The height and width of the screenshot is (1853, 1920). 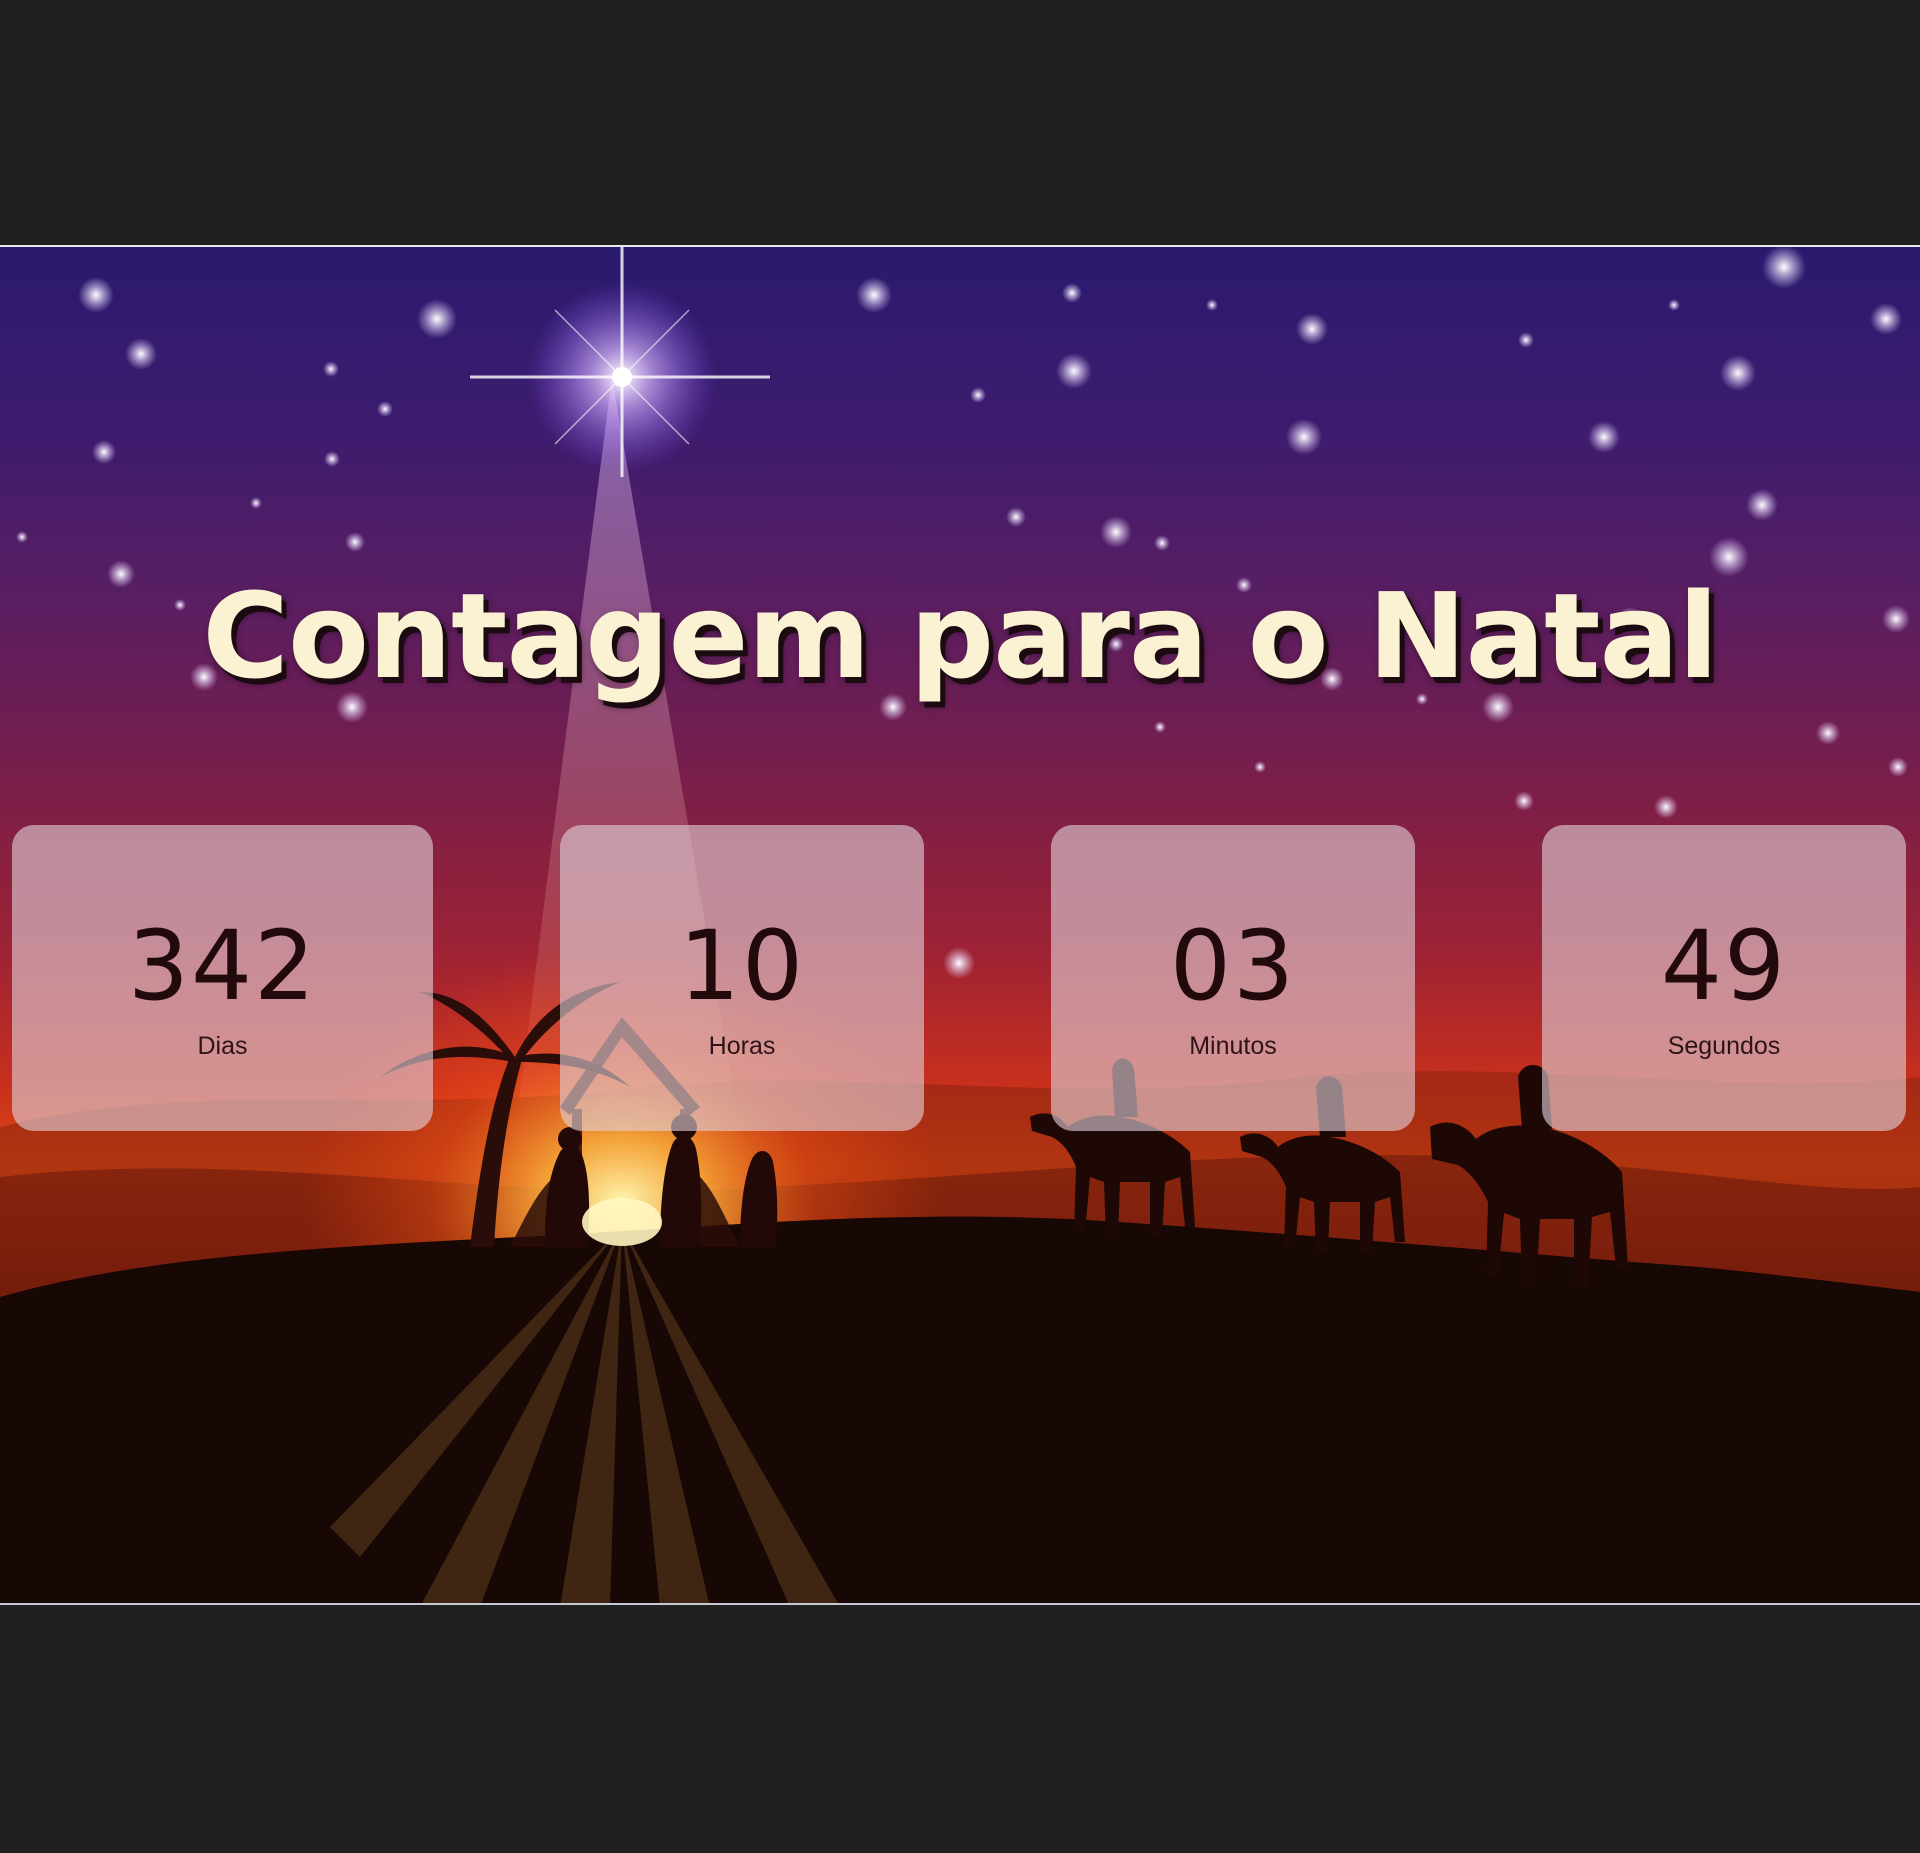 I want to click on countdown-days-label: Dias, so click(x=222, y=1046).